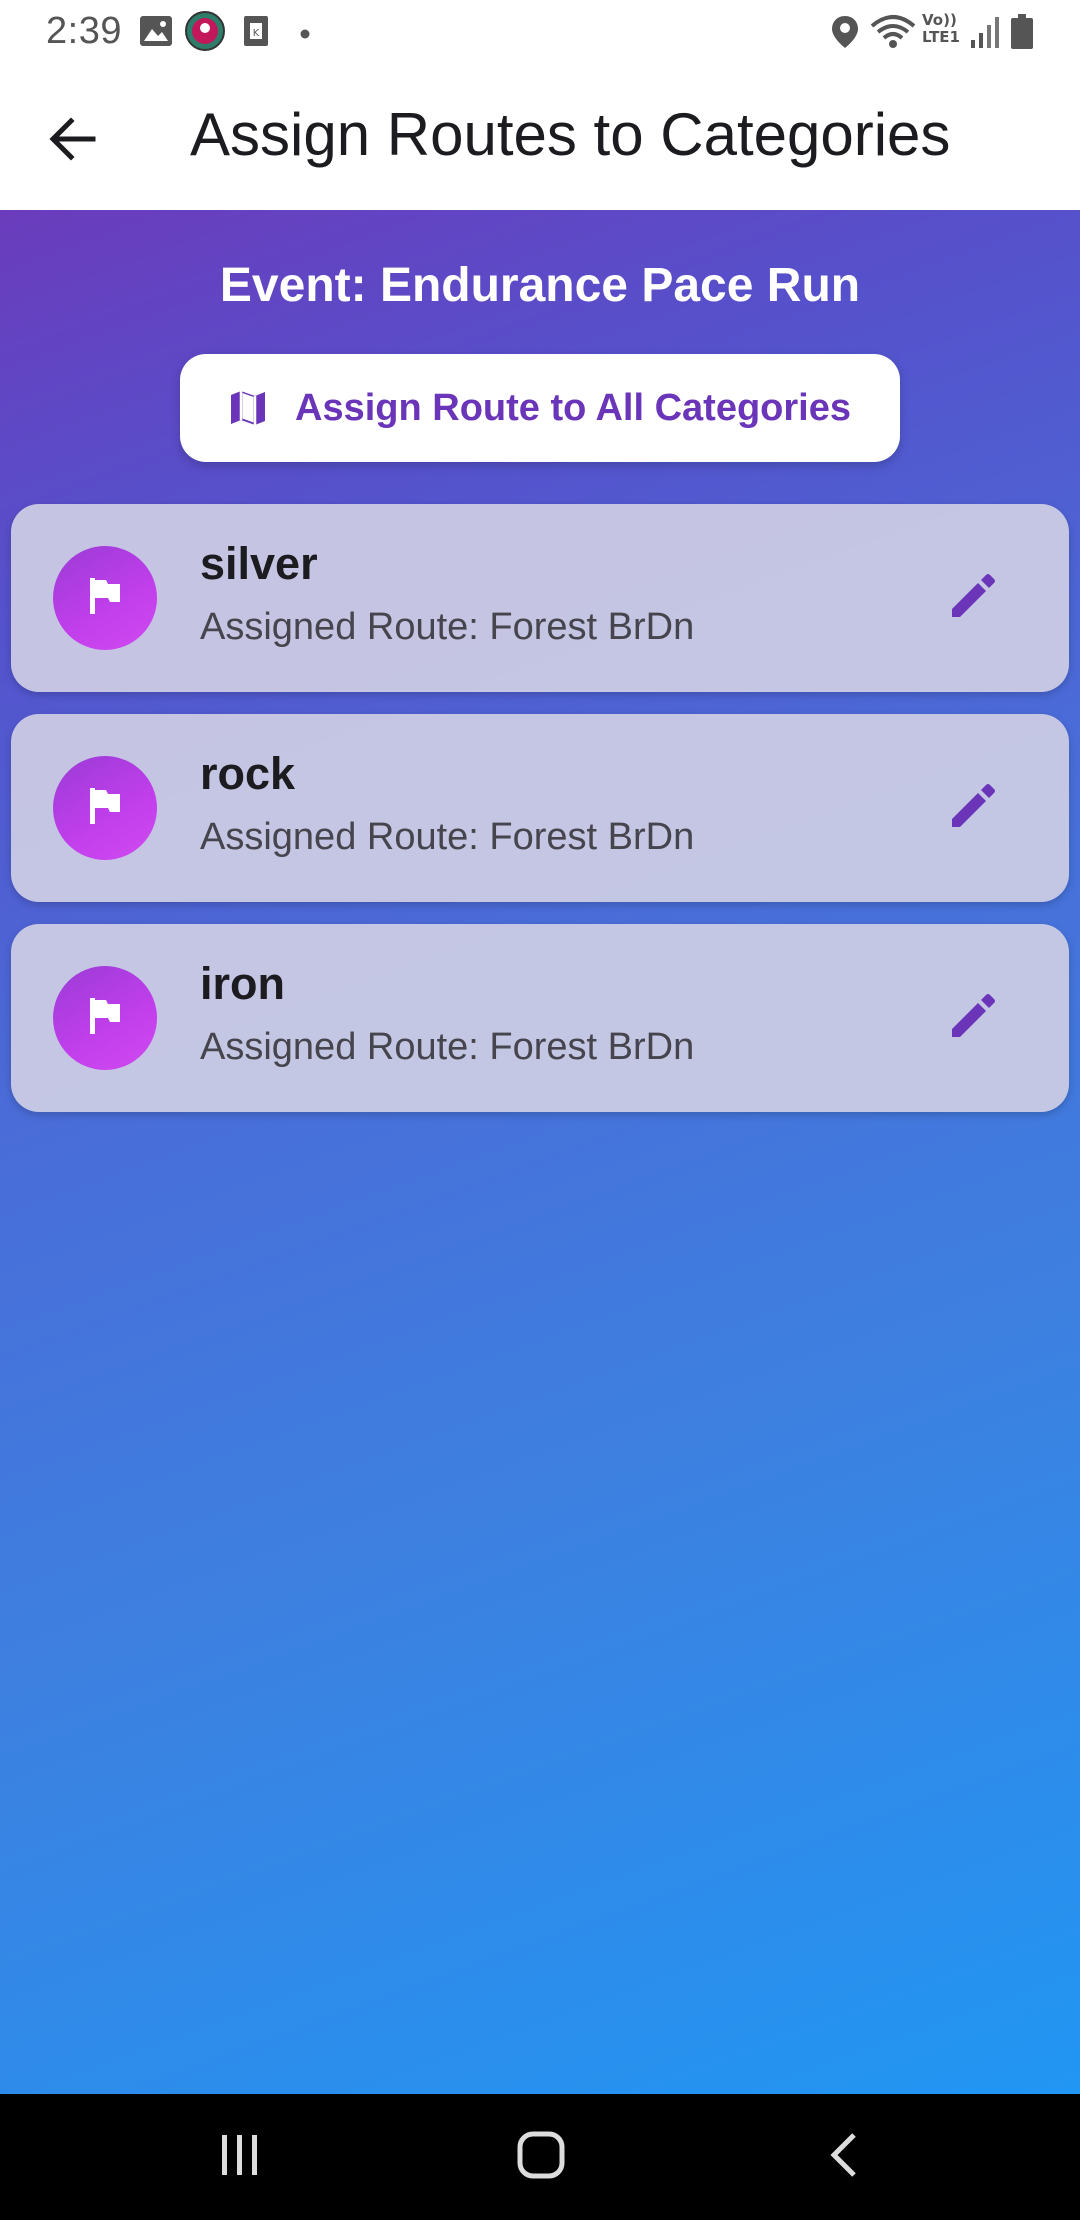  Describe the element at coordinates (893, 34) in the screenshot. I see `wifi-icon` at that location.